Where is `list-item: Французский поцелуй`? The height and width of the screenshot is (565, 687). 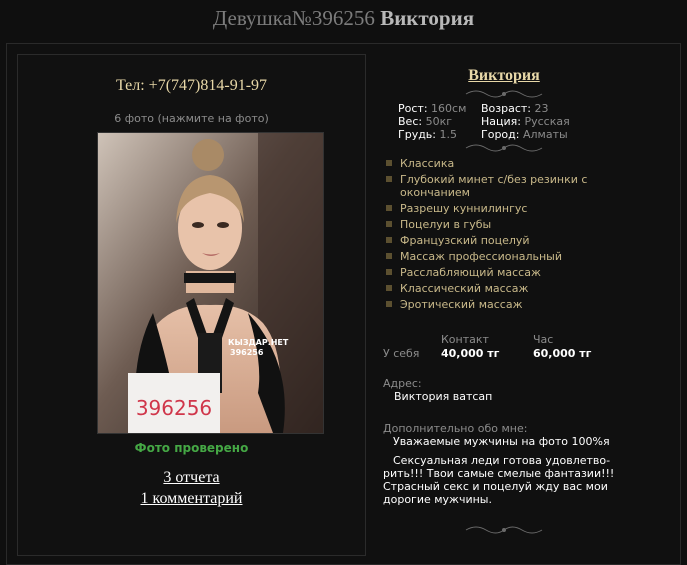 list-item: Французский поцелуй is located at coordinates (506, 240).